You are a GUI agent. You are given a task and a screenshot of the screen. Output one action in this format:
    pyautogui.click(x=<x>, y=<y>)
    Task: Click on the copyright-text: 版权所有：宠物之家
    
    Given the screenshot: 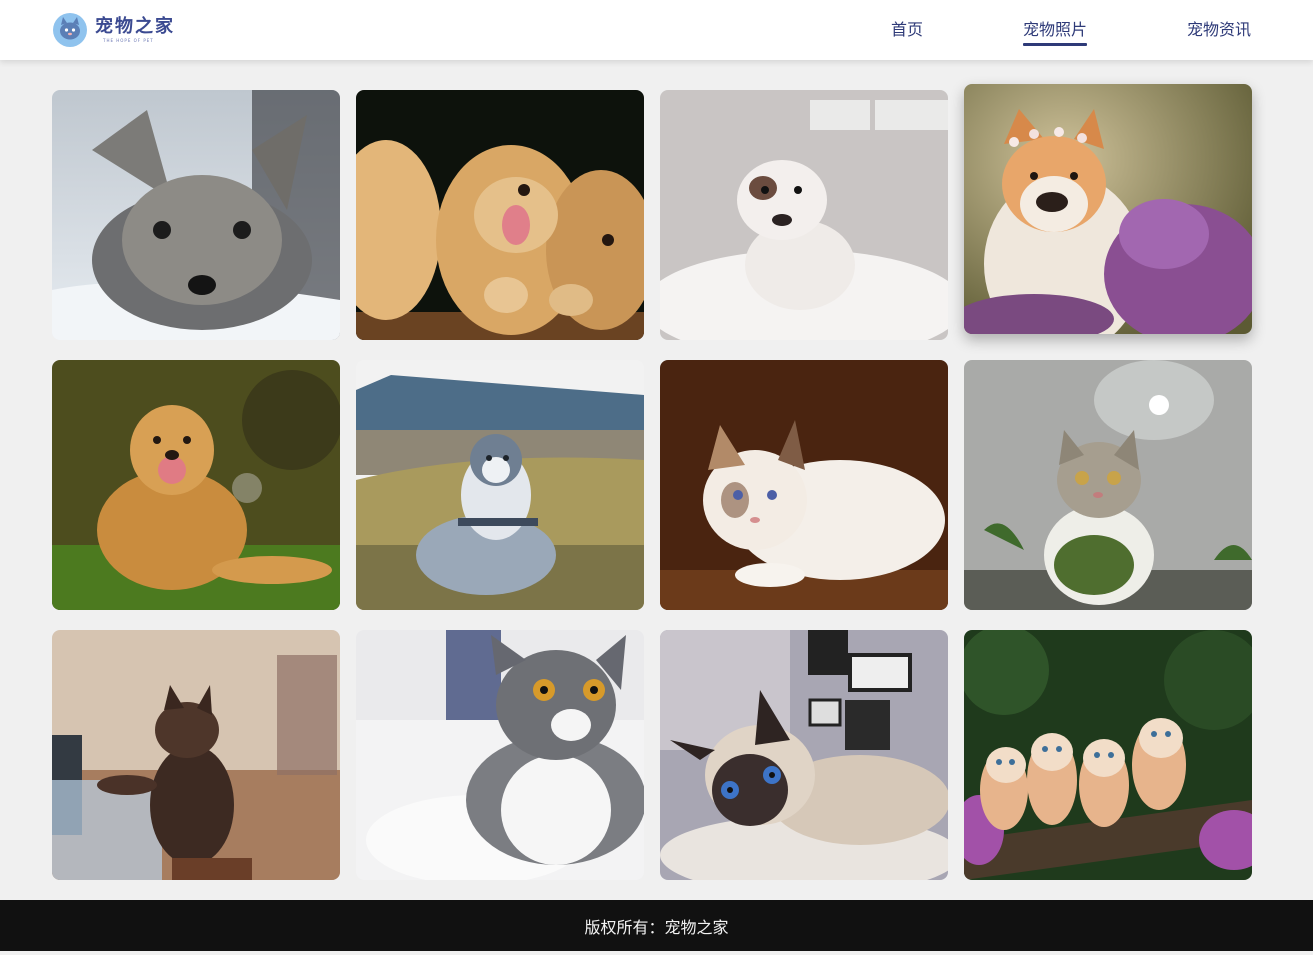 What is the action you would take?
    pyautogui.click(x=656, y=927)
    